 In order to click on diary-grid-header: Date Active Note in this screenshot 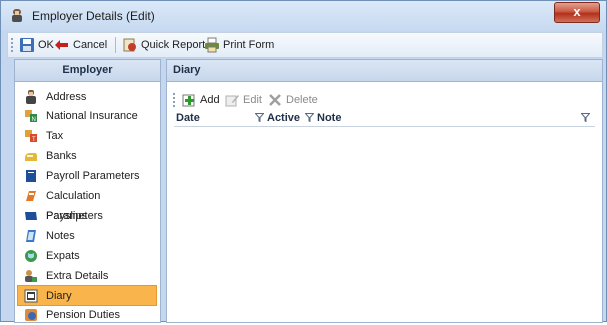, I will do `click(384, 118)`.